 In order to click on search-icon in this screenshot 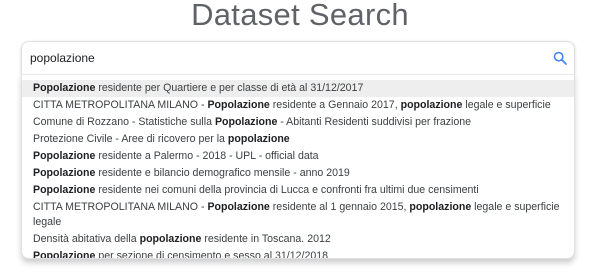, I will do `click(560, 58)`.